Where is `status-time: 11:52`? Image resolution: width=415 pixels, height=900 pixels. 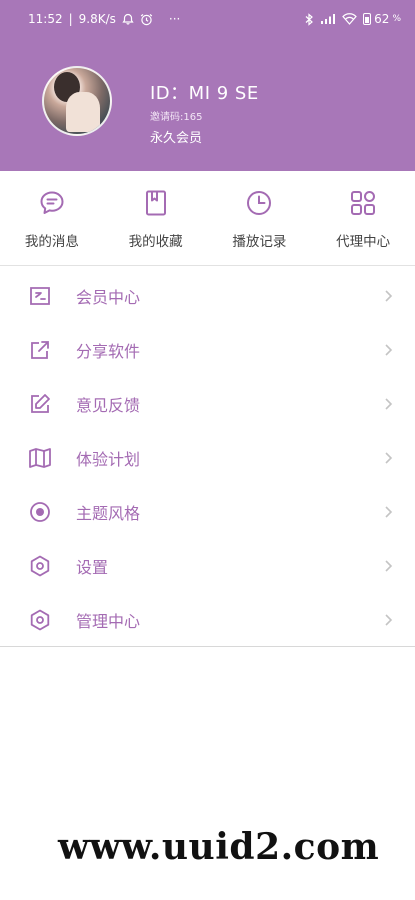 status-time: 11:52 is located at coordinates (45, 19).